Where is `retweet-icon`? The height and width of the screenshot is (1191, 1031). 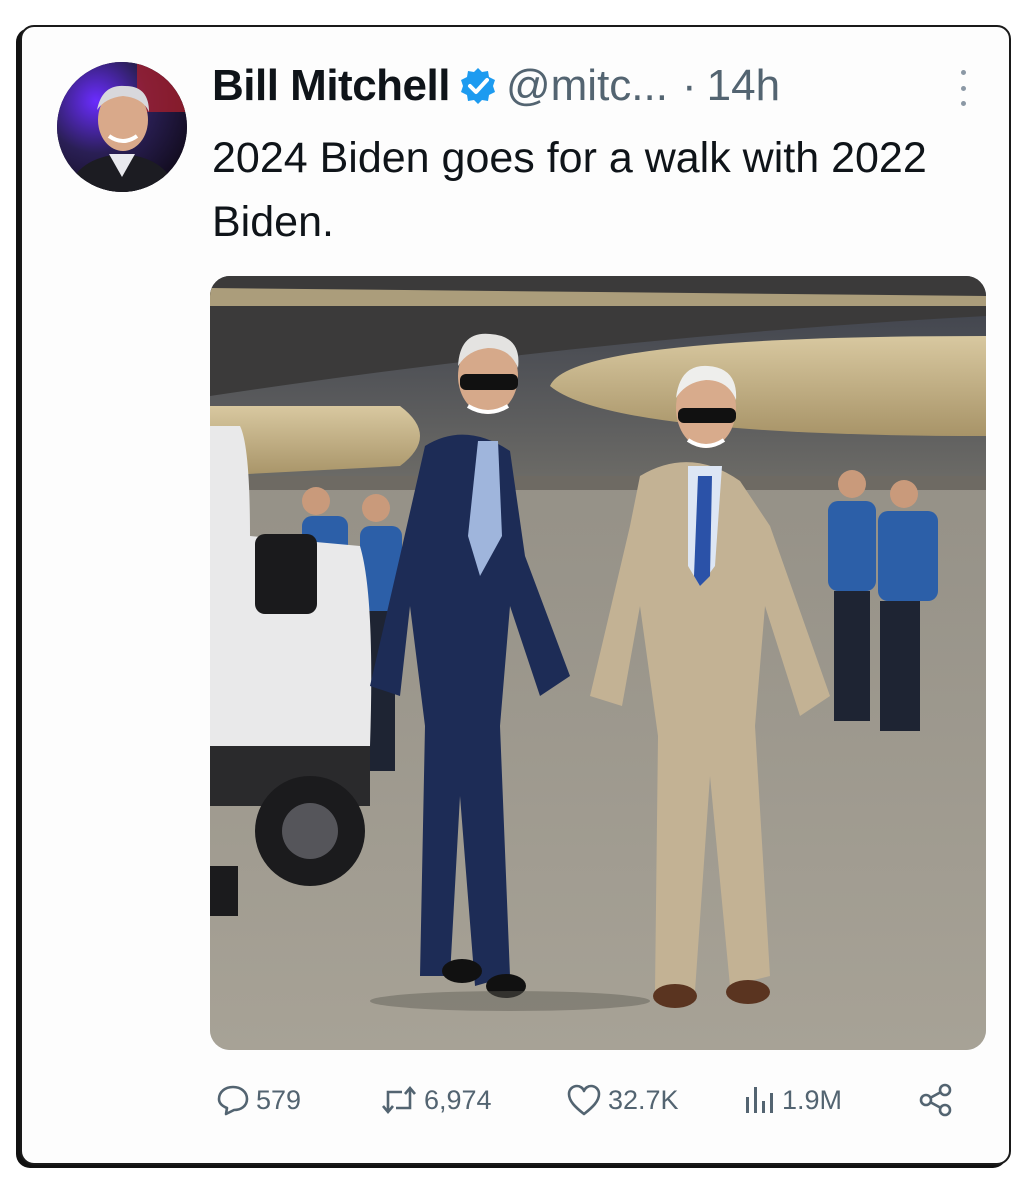 retweet-icon is located at coordinates (399, 1100).